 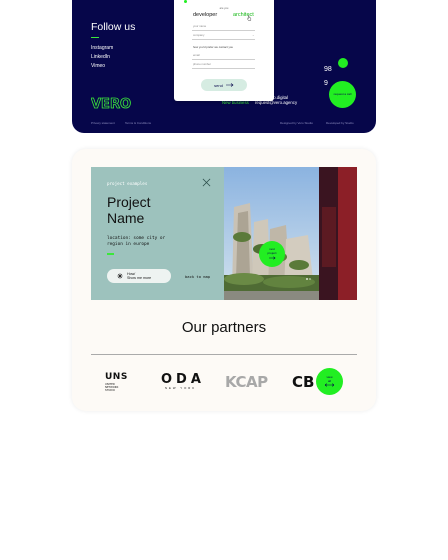 What do you see at coordinates (329, 381) in the screenshot?
I see `view-all-partners-button: view all` at bounding box center [329, 381].